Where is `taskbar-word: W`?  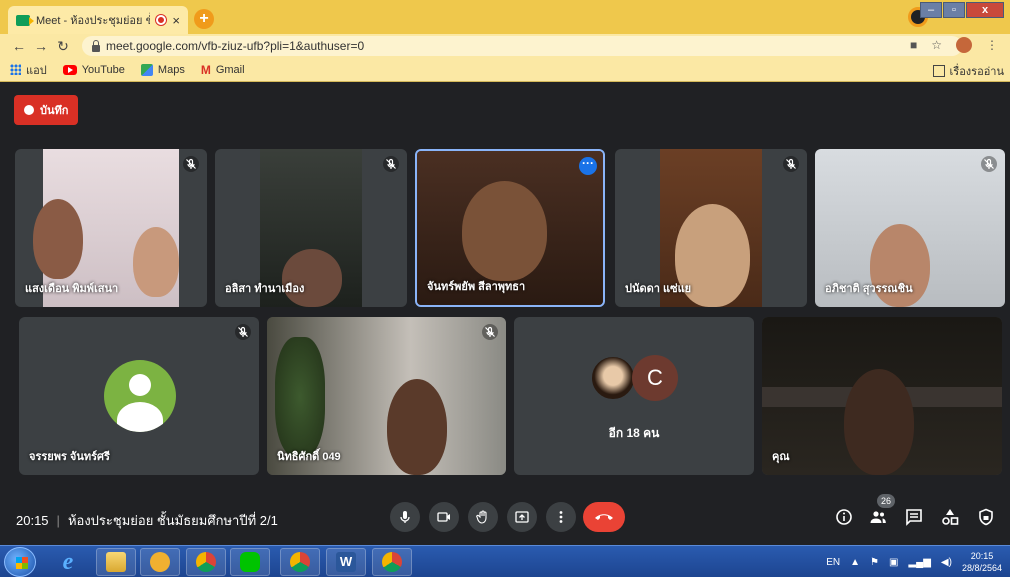
taskbar-word: W is located at coordinates (346, 562).